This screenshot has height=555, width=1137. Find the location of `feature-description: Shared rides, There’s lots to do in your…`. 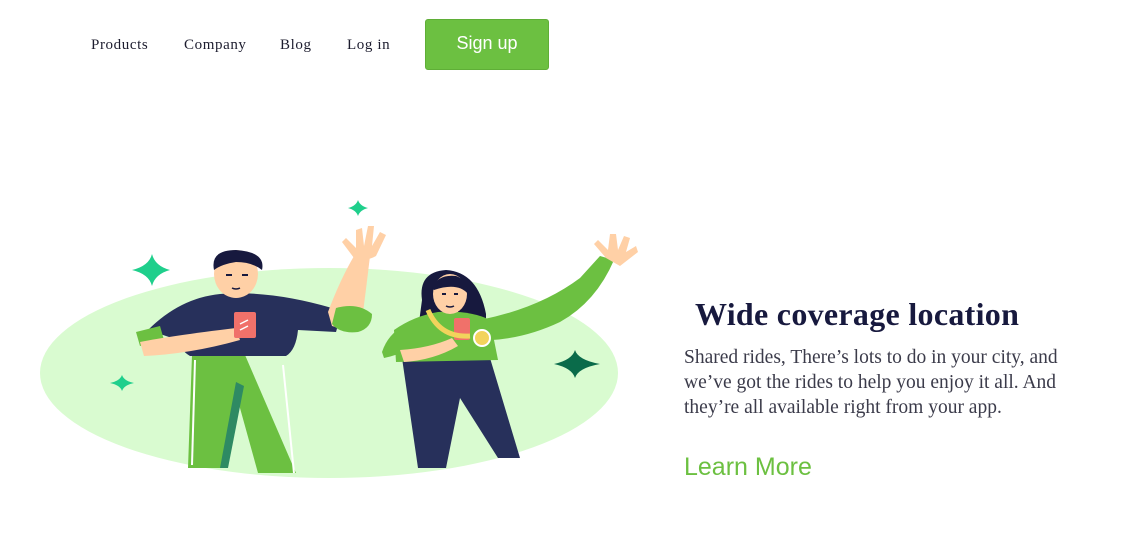

feature-description: Shared rides, There’s lots to do in your… is located at coordinates (871, 382).